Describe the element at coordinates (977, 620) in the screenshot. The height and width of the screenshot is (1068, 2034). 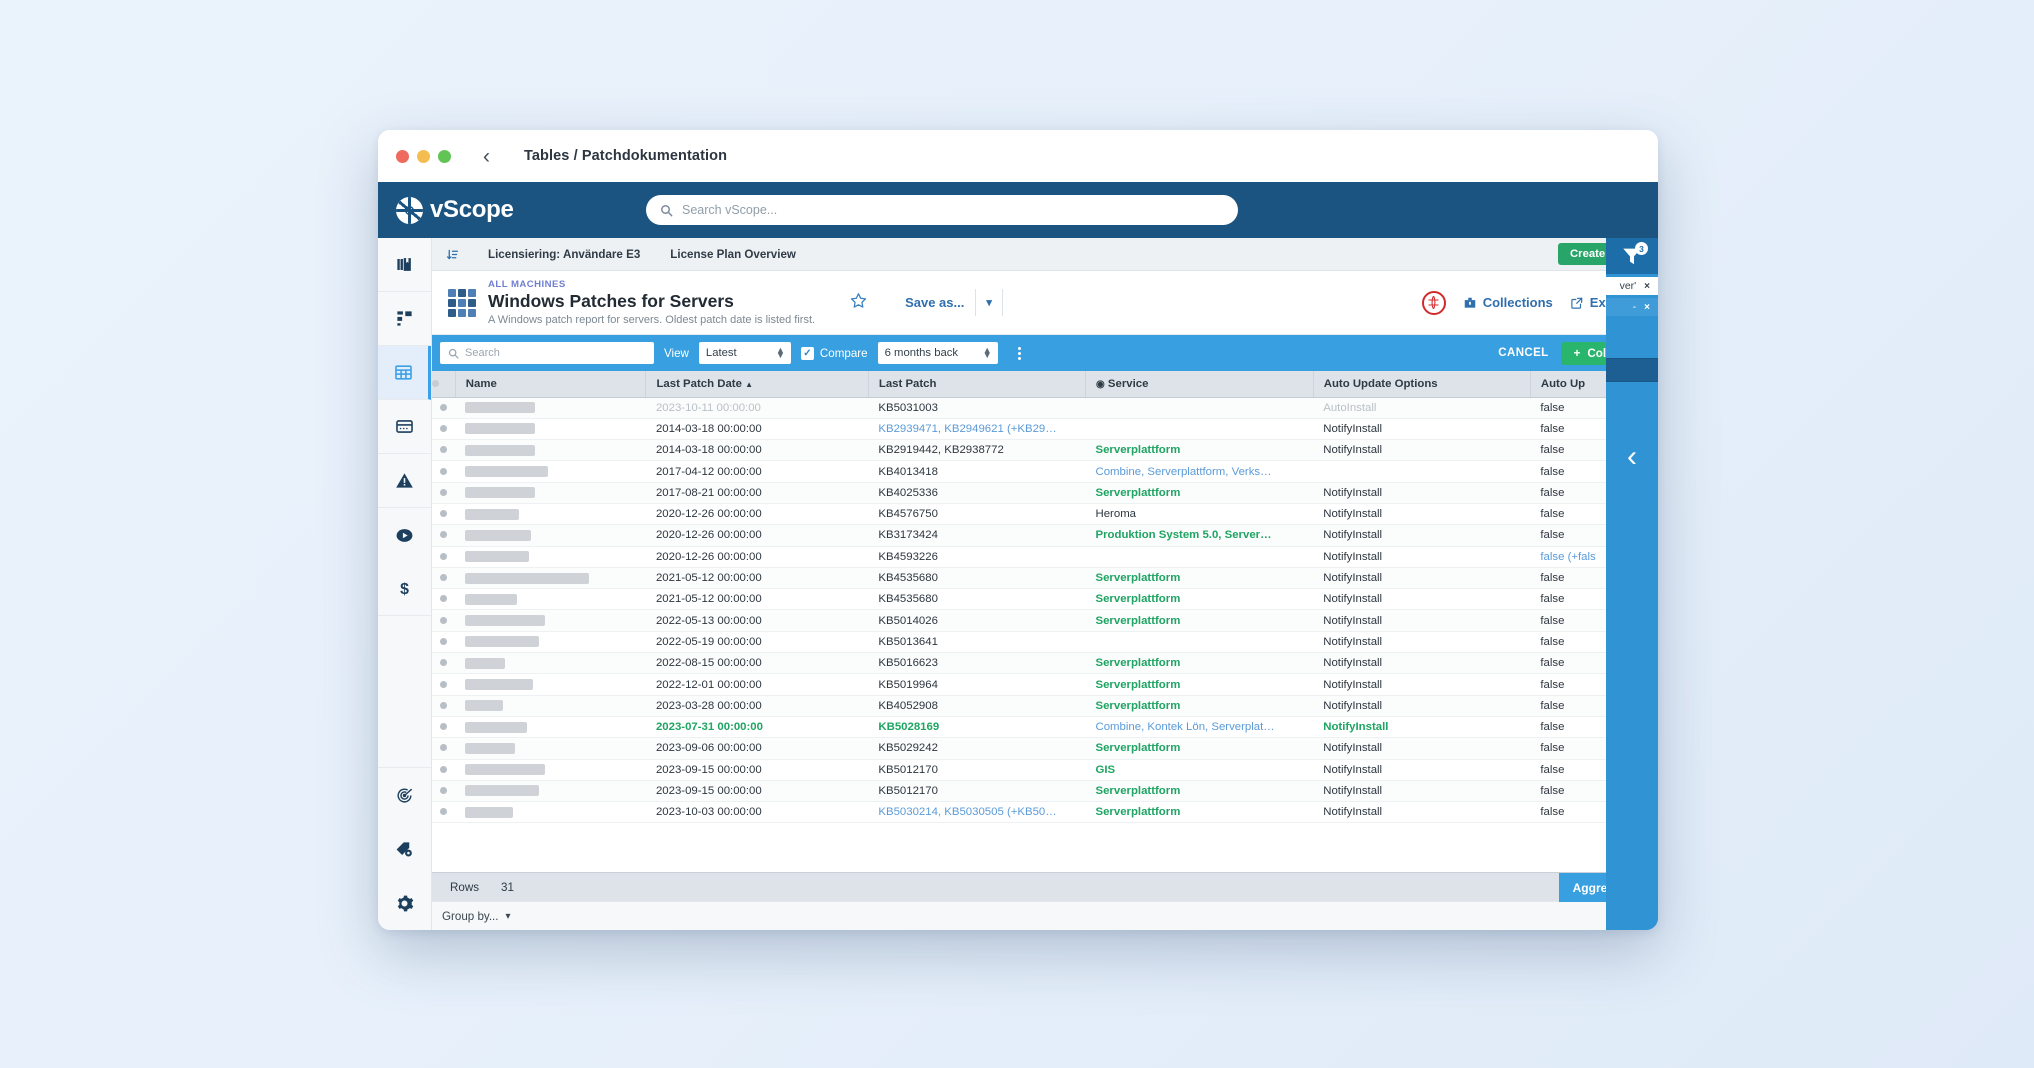
I see `cell-patch: KB5014026` at that location.